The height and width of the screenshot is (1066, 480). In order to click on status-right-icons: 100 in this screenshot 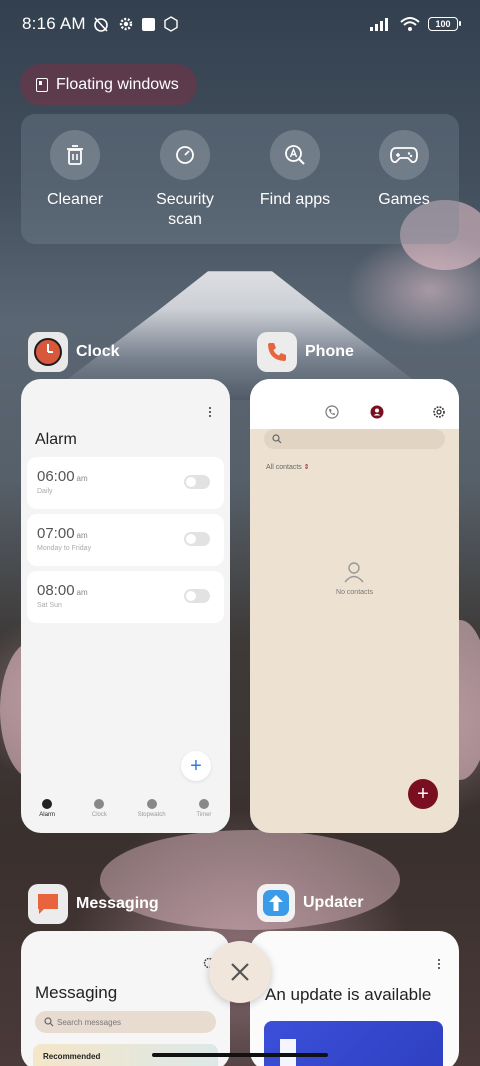, I will do `click(415, 24)`.